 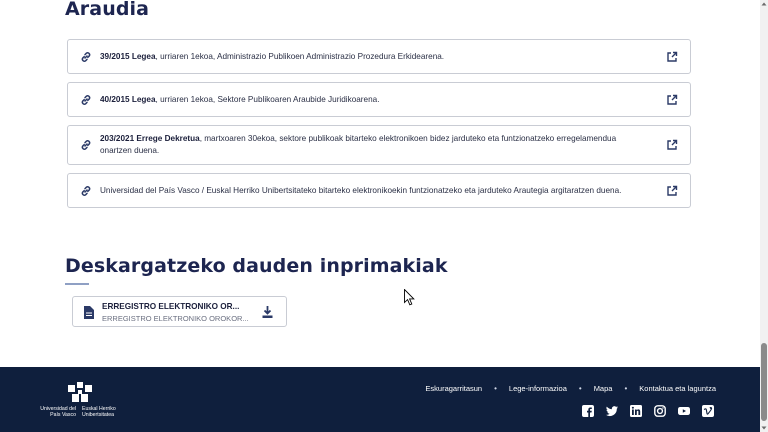 I want to click on download-icon, so click(x=267, y=312).